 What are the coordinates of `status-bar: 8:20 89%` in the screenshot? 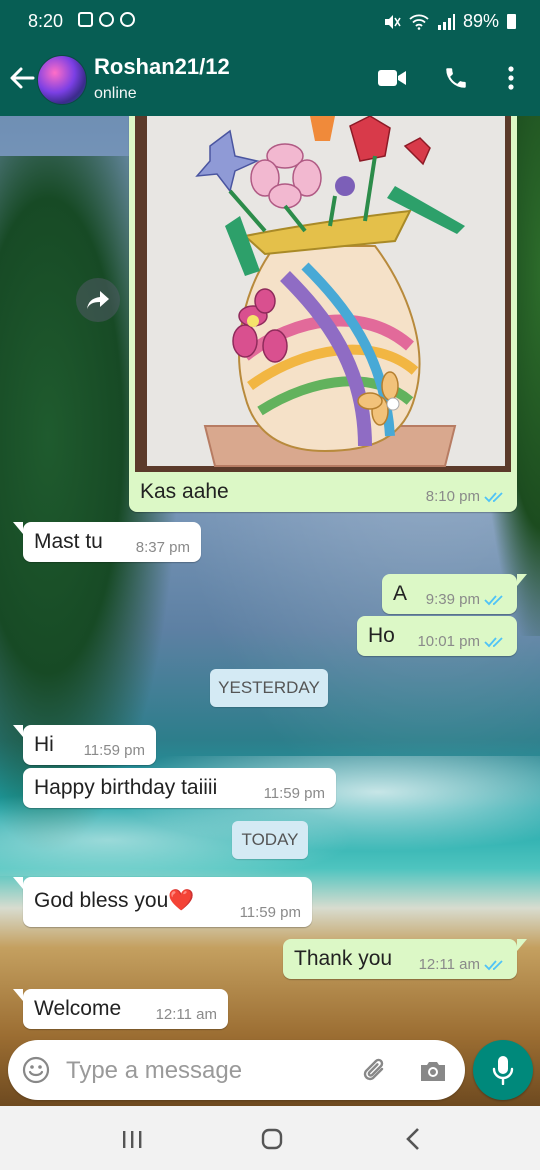 It's located at (270, 21).